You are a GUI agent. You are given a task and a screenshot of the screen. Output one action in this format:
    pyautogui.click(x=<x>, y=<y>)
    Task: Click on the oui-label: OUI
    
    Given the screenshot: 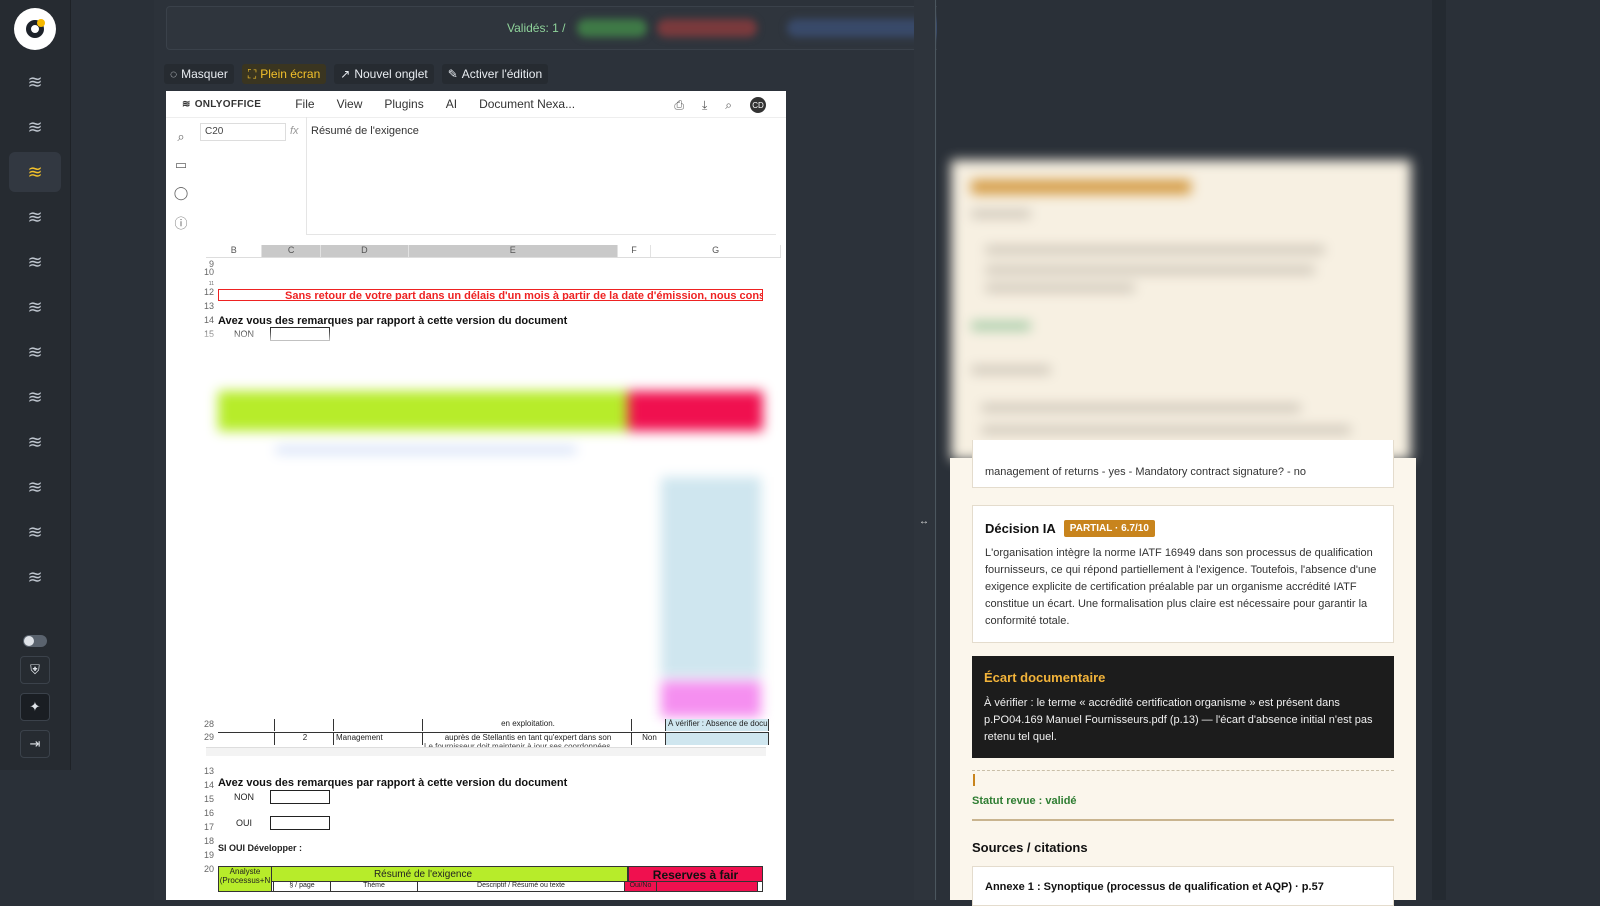 What is the action you would take?
    pyautogui.click(x=244, y=823)
    